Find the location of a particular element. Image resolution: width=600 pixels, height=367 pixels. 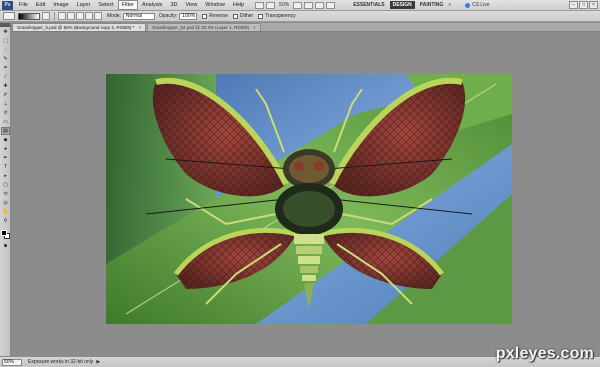

menu-3d: 3D is located at coordinates (173, 5).